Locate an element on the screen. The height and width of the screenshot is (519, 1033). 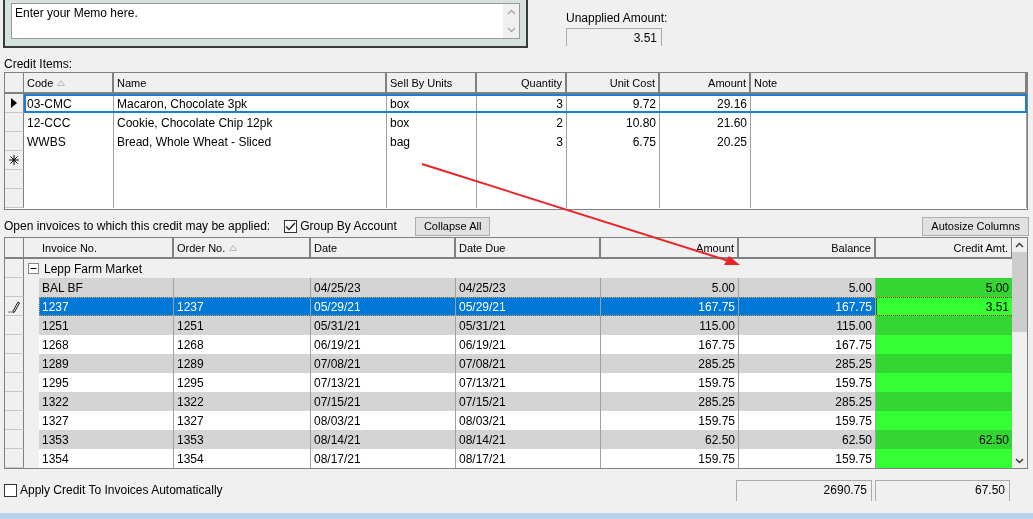
column-header: Date Due is located at coordinates (528, 248).